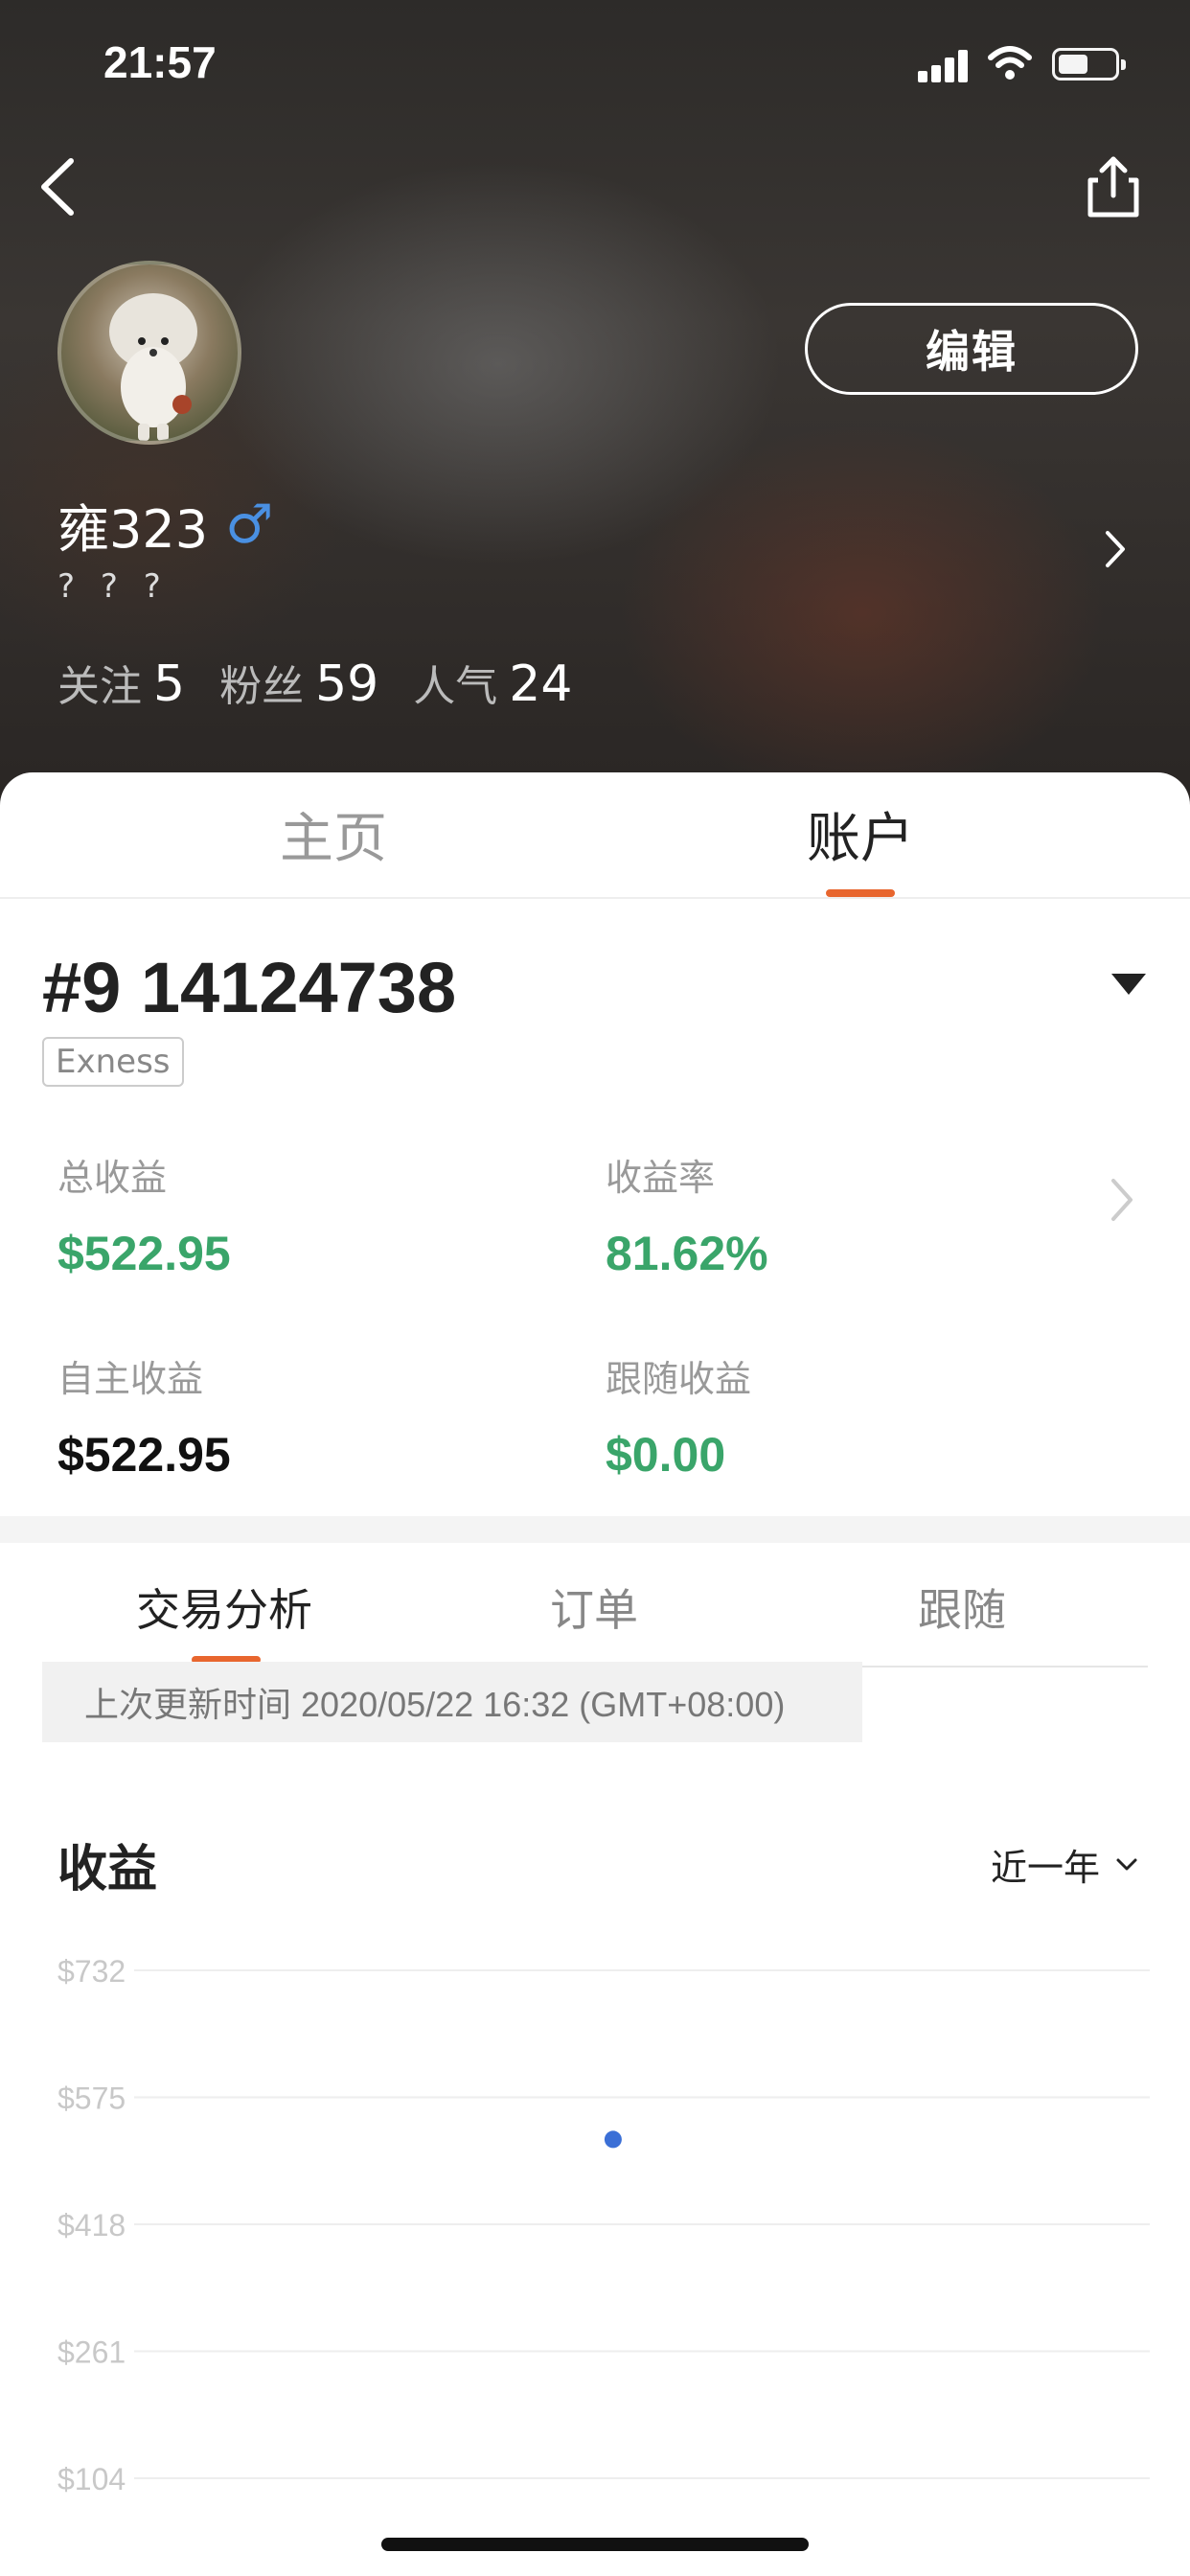 This screenshot has width=1190, height=2576. I want to click on analysis-tabs: 交易分析 订单 跟随, so click(595, 1605).